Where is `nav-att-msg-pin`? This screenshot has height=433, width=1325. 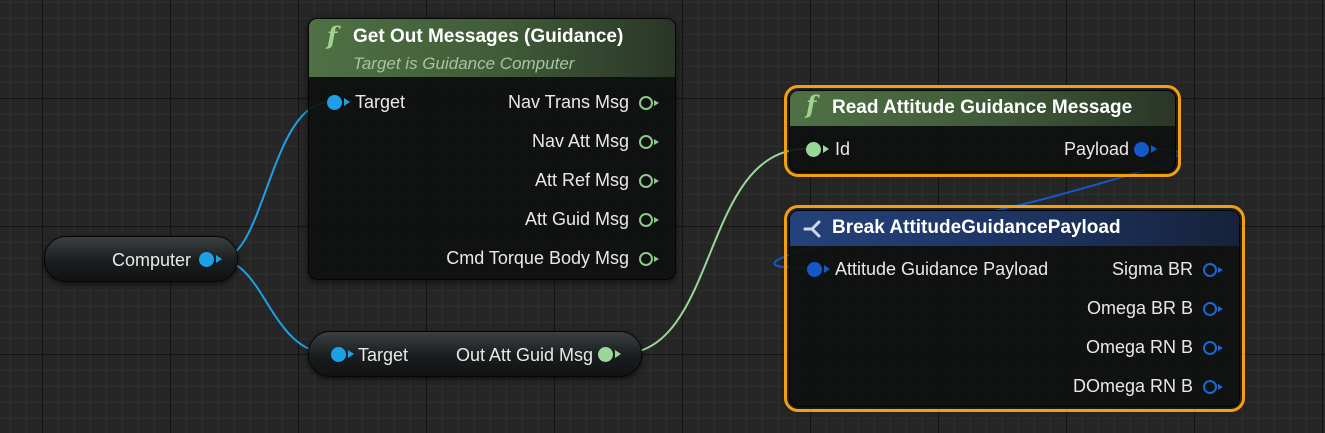
nav-att-msg-pin is located at coordinates (649, 142).